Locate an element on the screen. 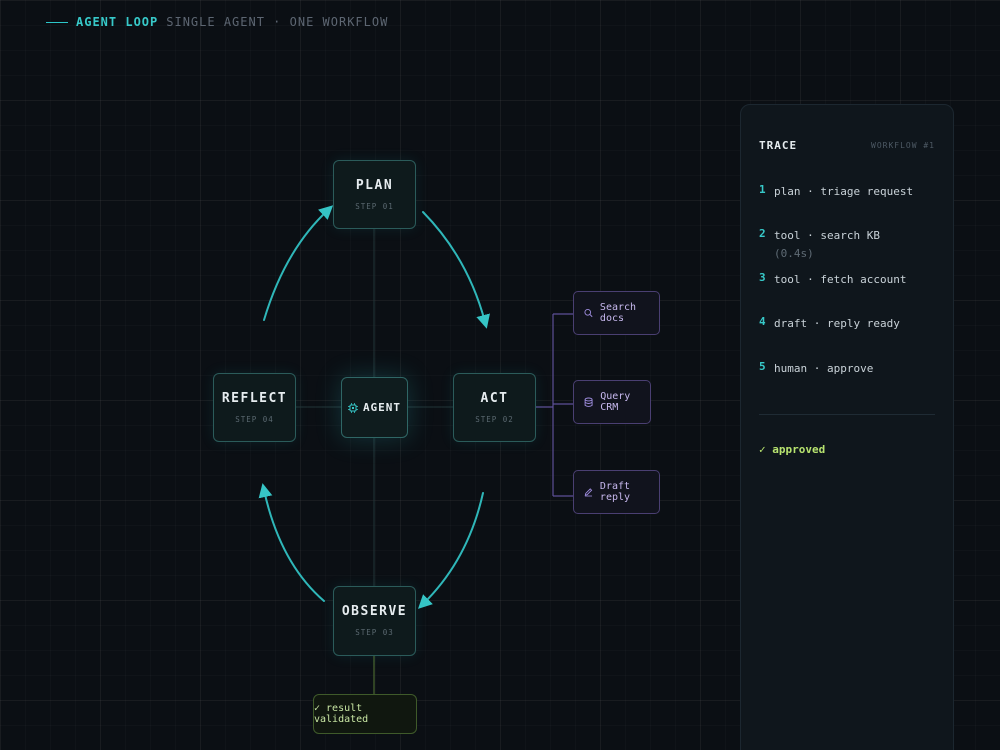 The height and width of the screenshot is (750, 1000). trace-item-number: 5 is located at coordinates (762, 366).